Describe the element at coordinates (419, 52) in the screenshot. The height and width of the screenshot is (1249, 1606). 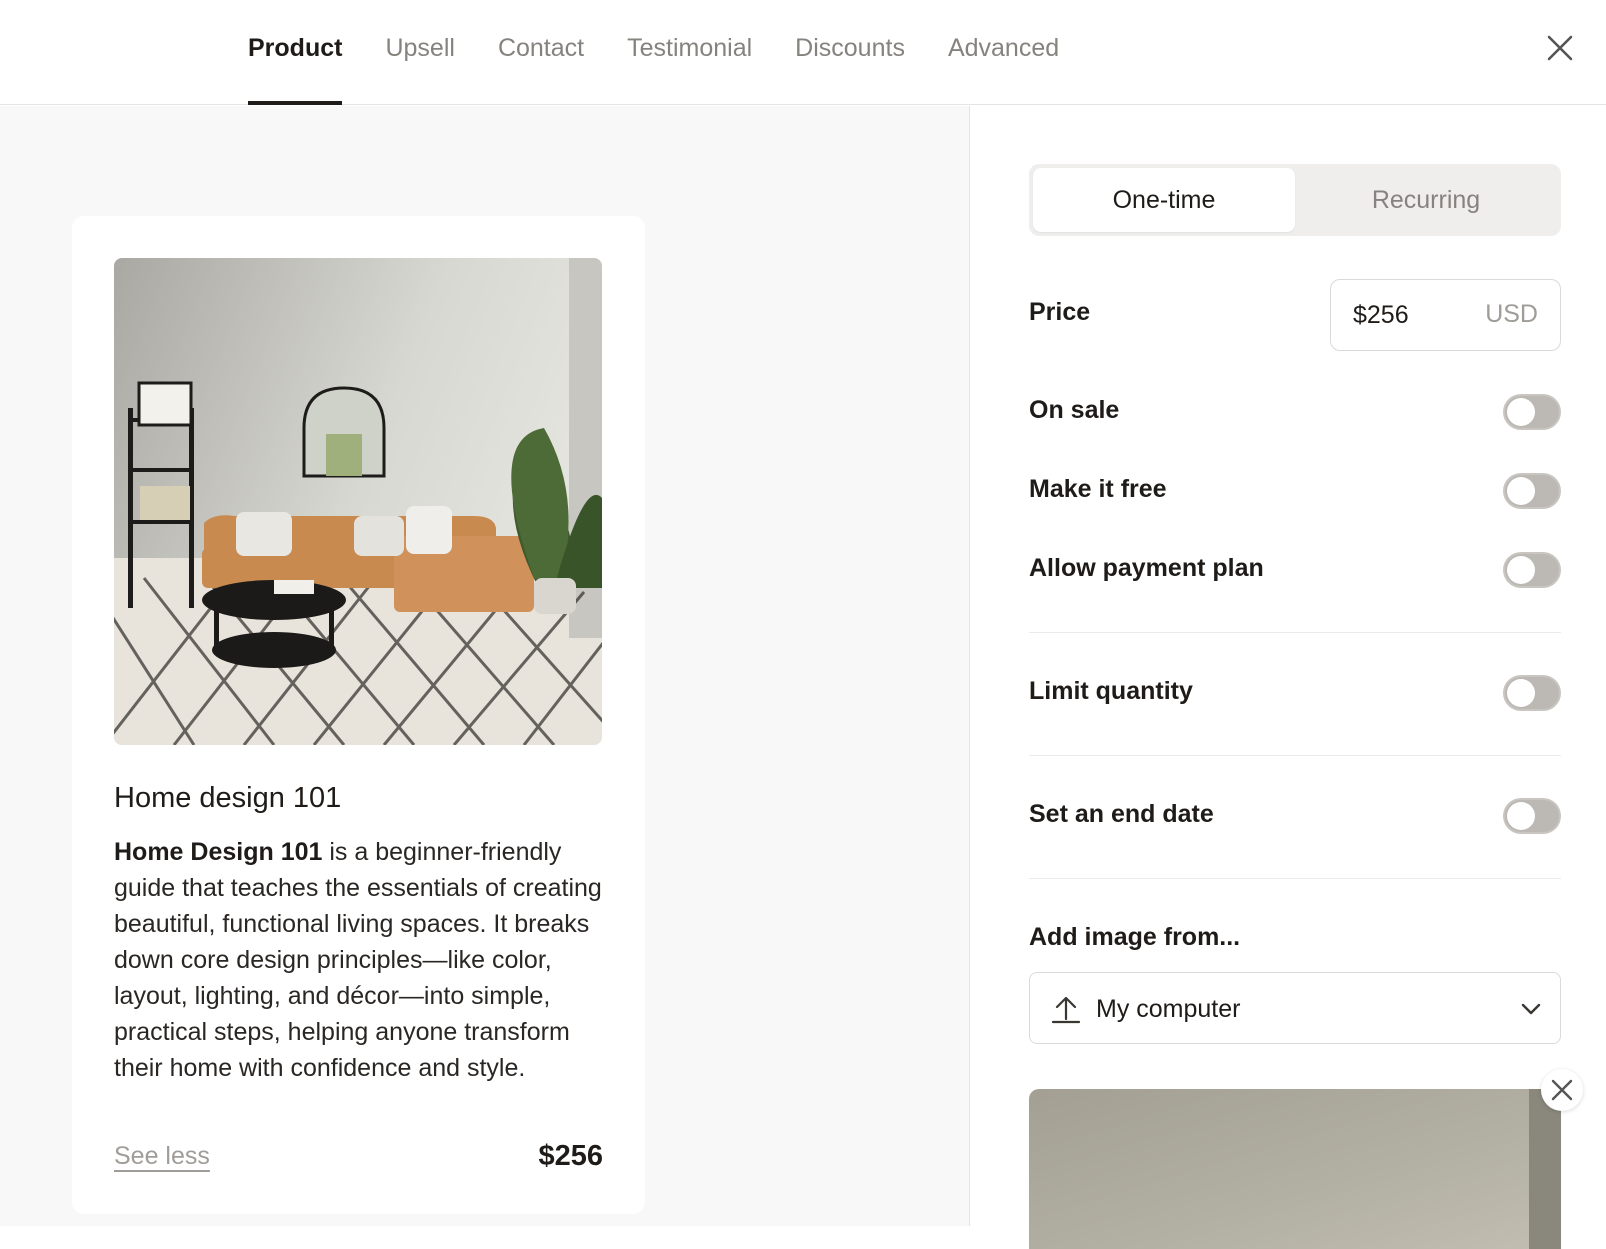
I see `tab-upsell: Upsell` at that location.